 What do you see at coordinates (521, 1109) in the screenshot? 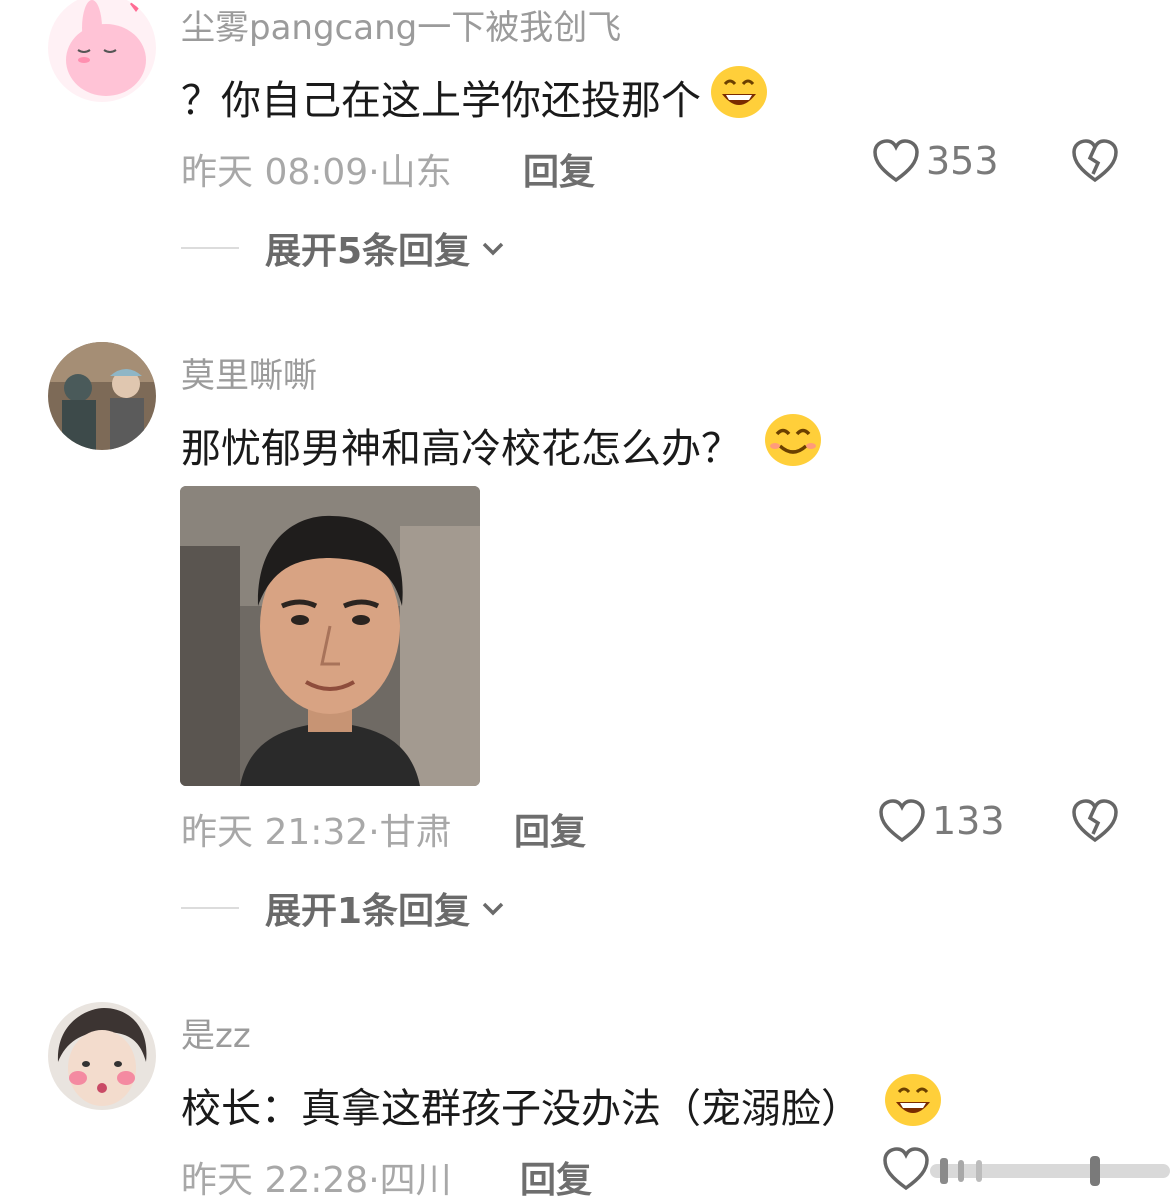
I see `comment-text-content: 校长：真拿这群孩子没办法（宠溺脸）` at bounding box center [521, 1109].